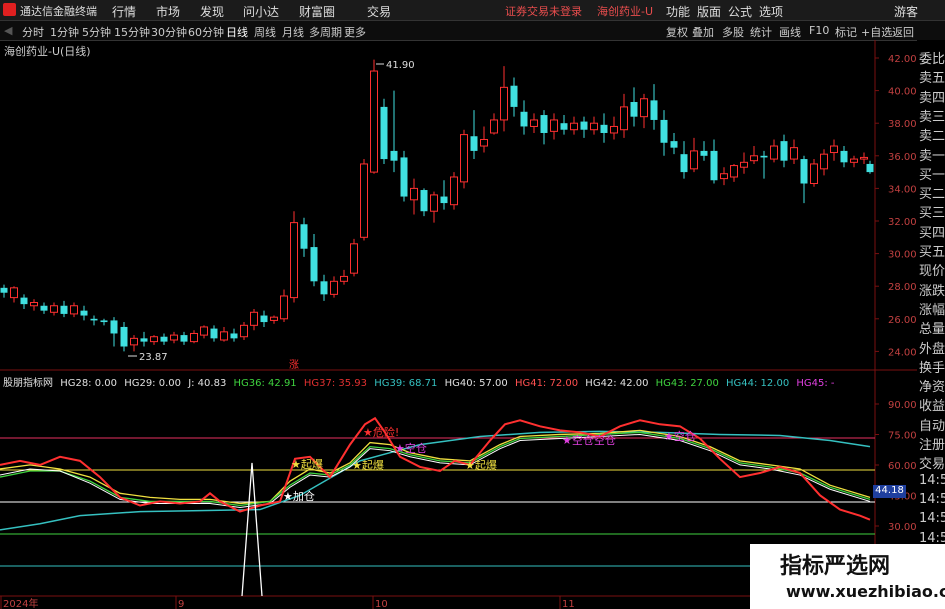 Image resolution: width=945 pixels, height=609 pixels. Describe the element at coordinates (88, 383) in the screenshot. I see `ind-hg28: HG28: 0.00` at that location.